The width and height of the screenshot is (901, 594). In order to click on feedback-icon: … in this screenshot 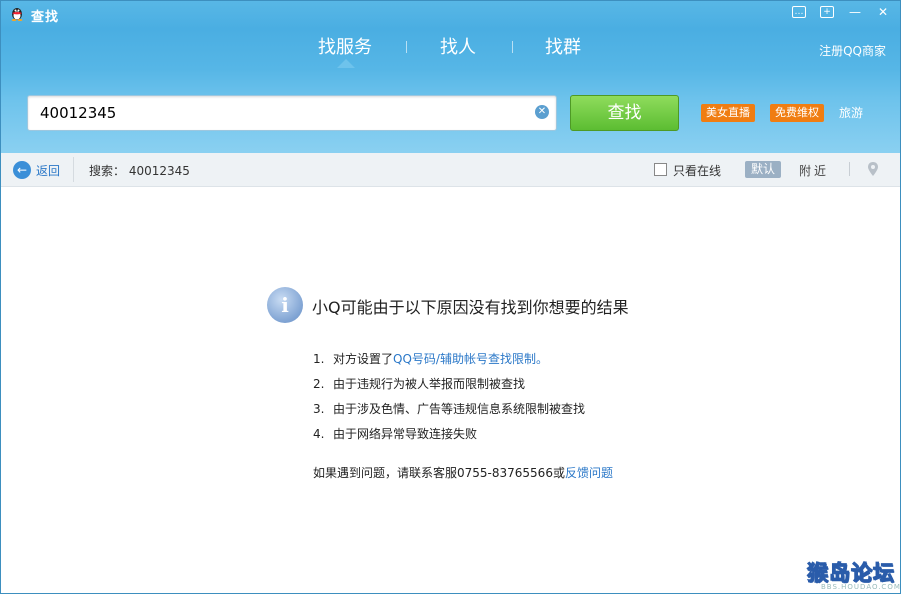, I will do `click(799, 12)`.